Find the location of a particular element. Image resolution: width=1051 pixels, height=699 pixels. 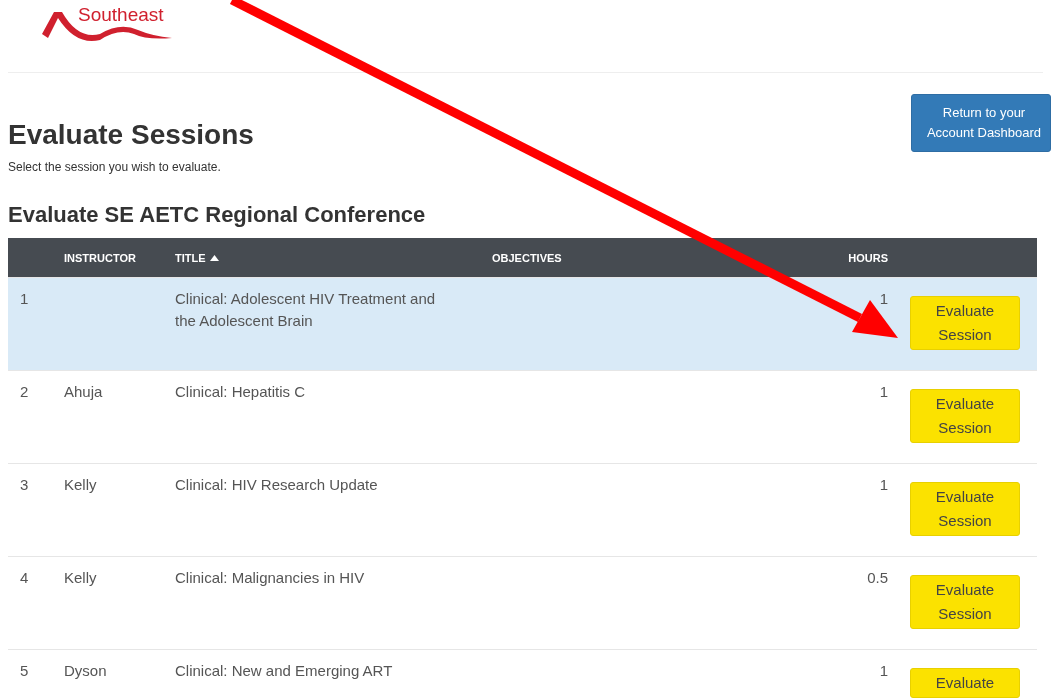

column-header: TITLE is located at coordinates (190, 257).